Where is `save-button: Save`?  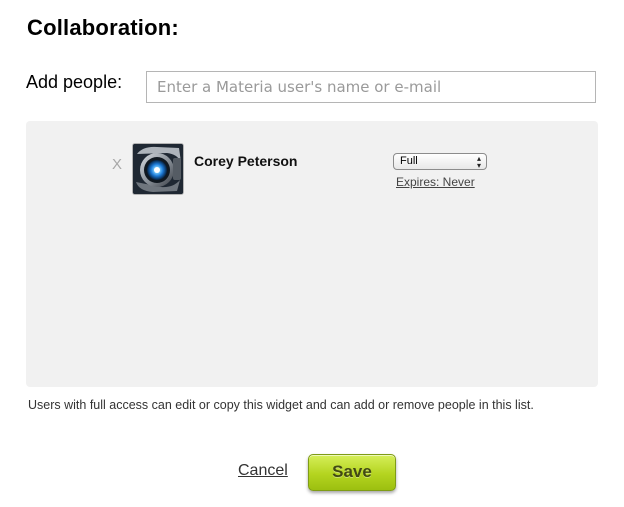
save-button: Save is located at coordinates (352, 472).